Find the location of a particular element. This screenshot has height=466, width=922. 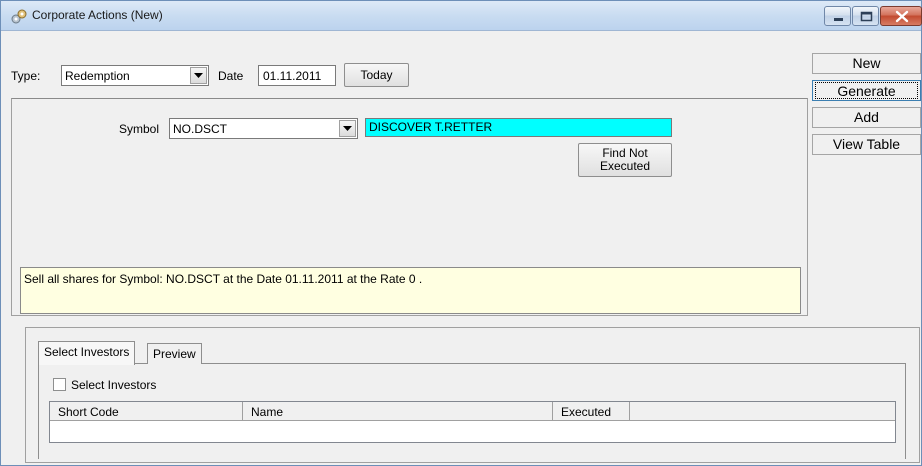

close-button is located at coordinates (901, 16).